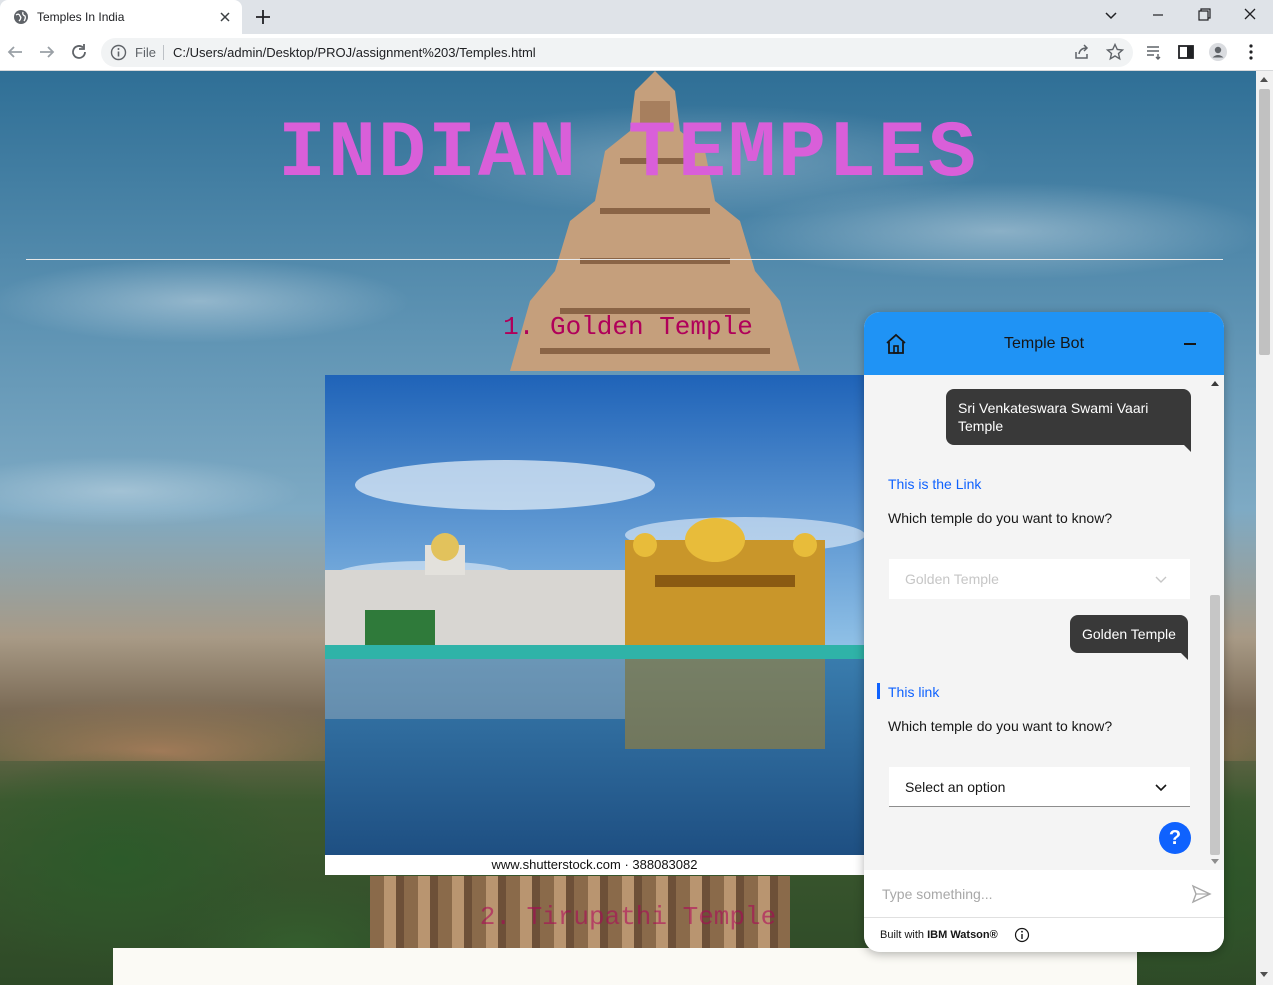 This screenshot has height=985, width=1273. I want to click on chat-scrollbar, so click(1215, 622).